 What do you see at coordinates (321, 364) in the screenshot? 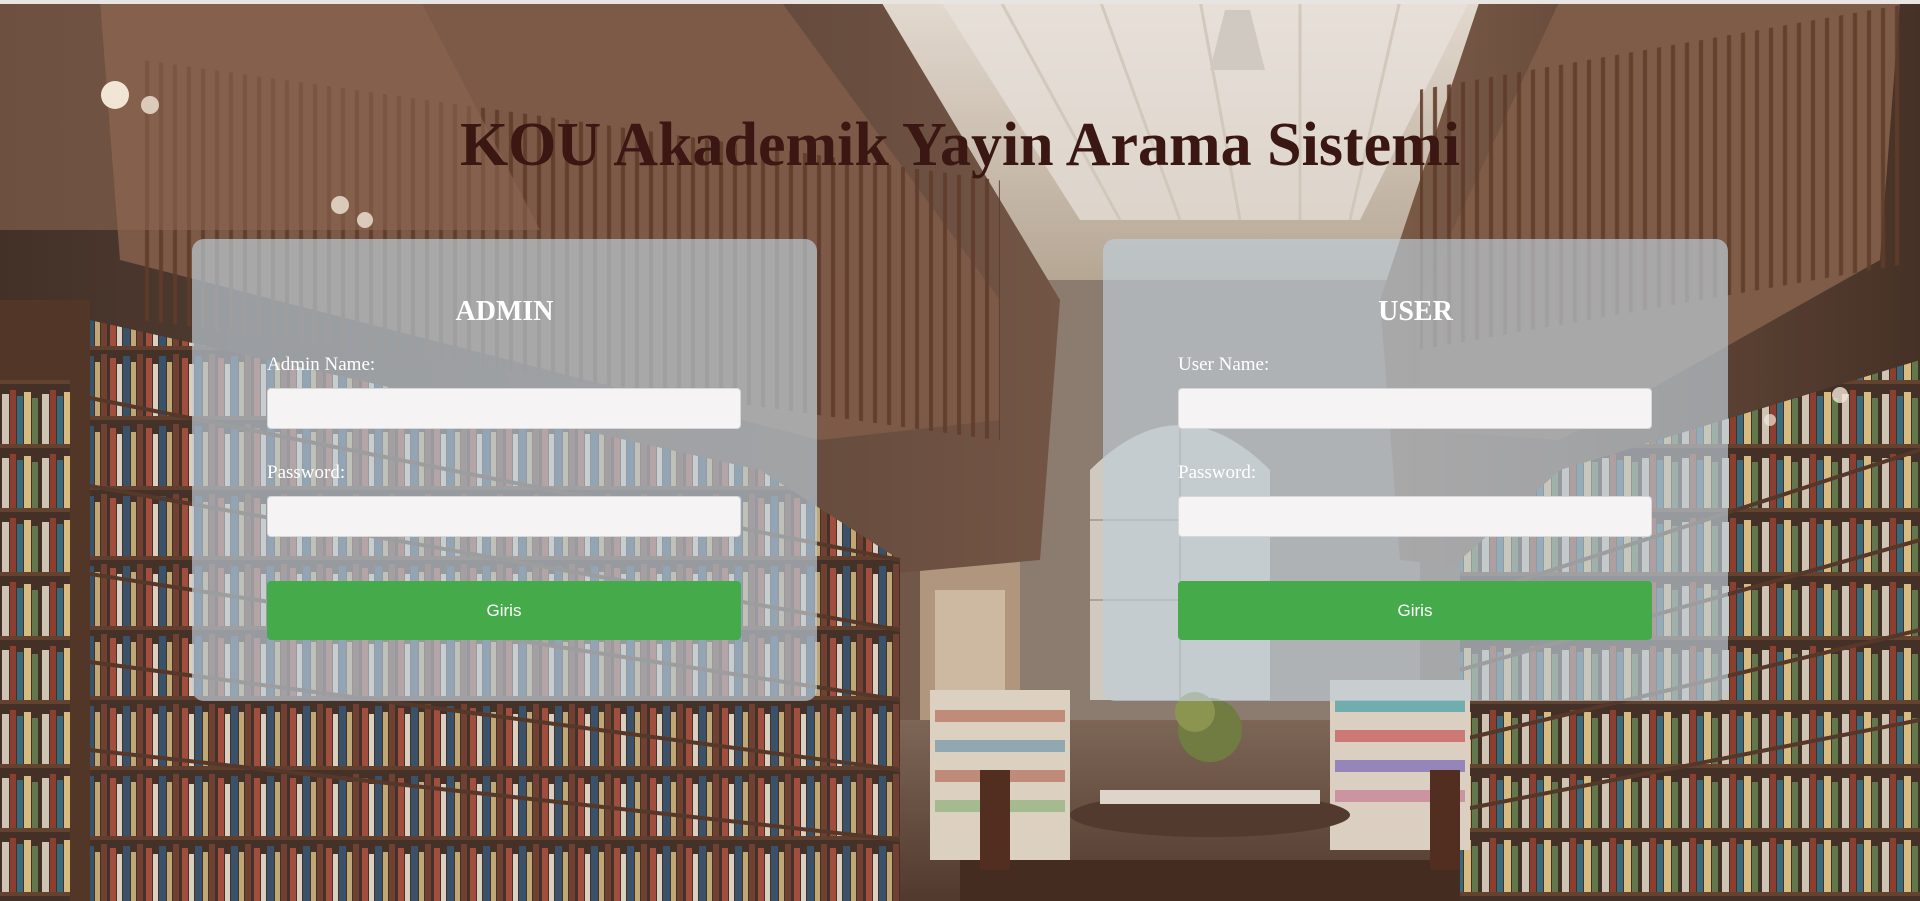
I see `admin-name-label: Admin Name:` at bounding box center [321, 364].